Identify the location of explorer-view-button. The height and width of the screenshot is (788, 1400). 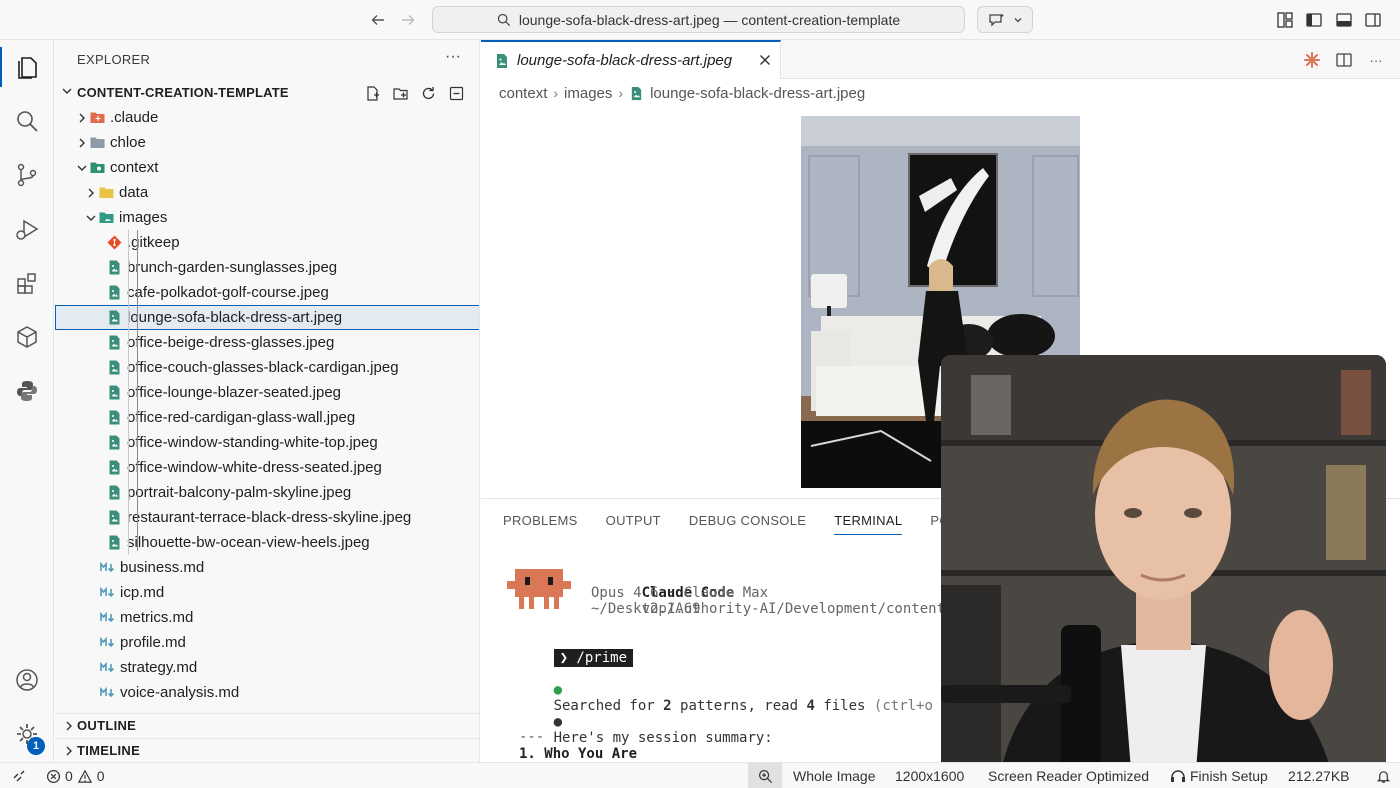
(27, 67).